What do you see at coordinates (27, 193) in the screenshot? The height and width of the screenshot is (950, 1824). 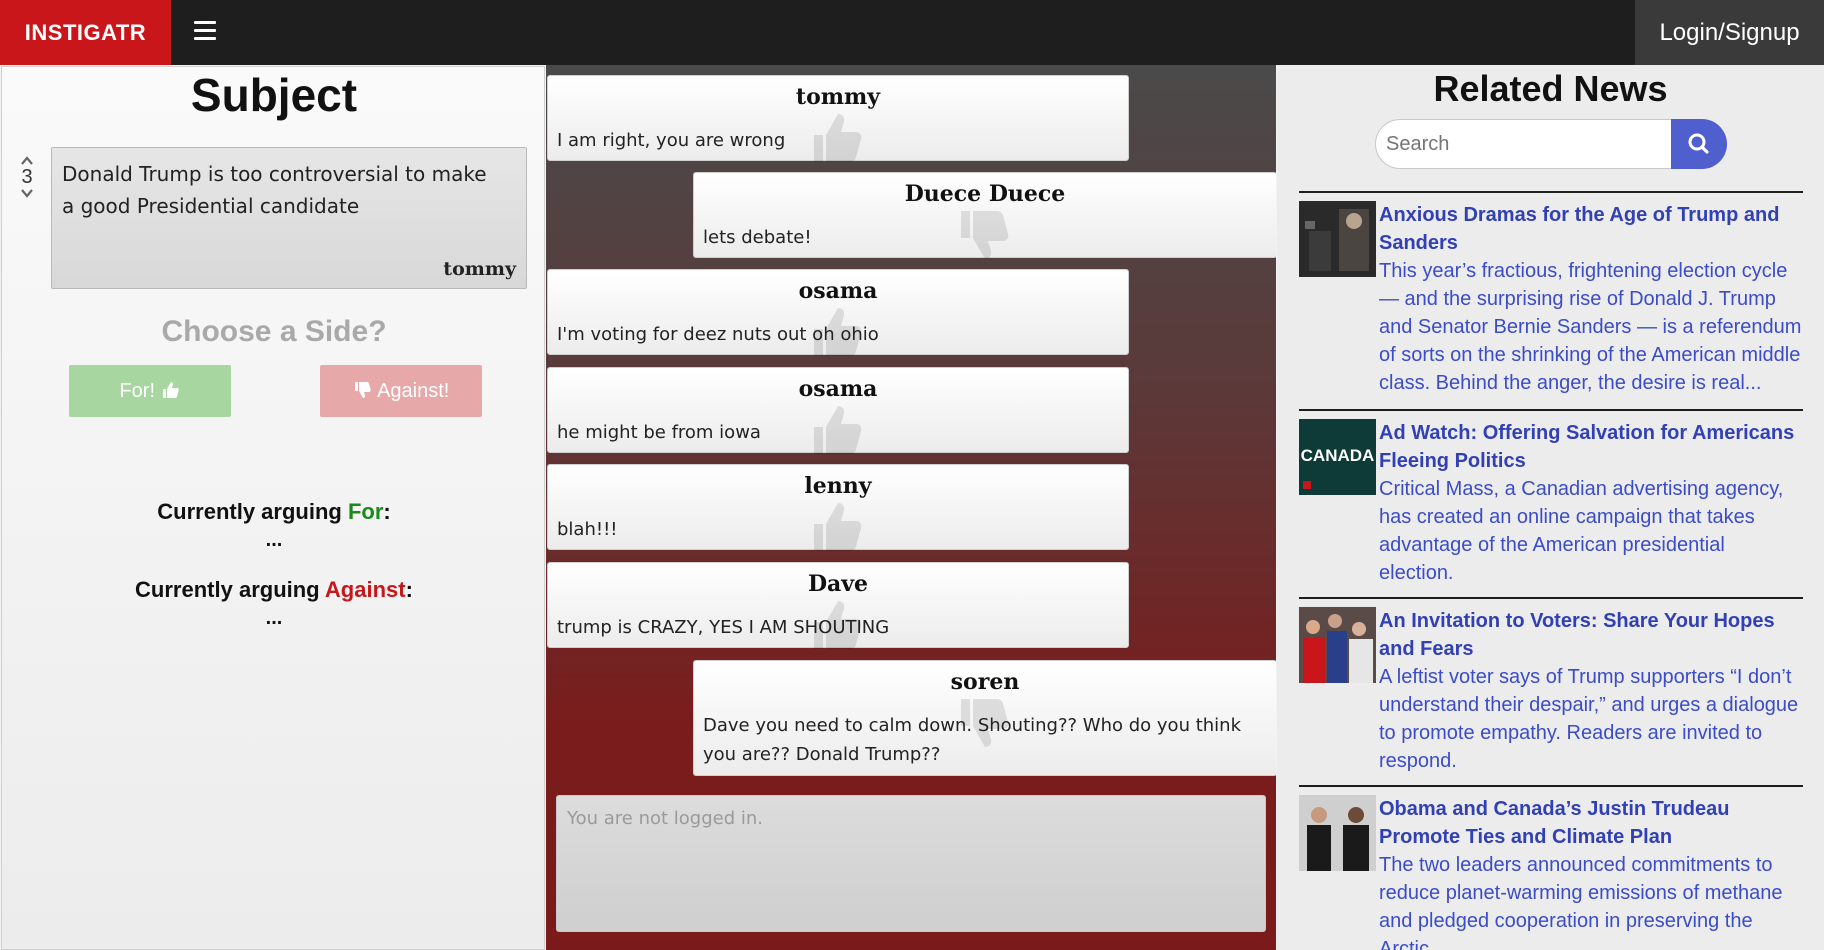 I see `downvote-chevron-icon` at bounding box center [27, 193].